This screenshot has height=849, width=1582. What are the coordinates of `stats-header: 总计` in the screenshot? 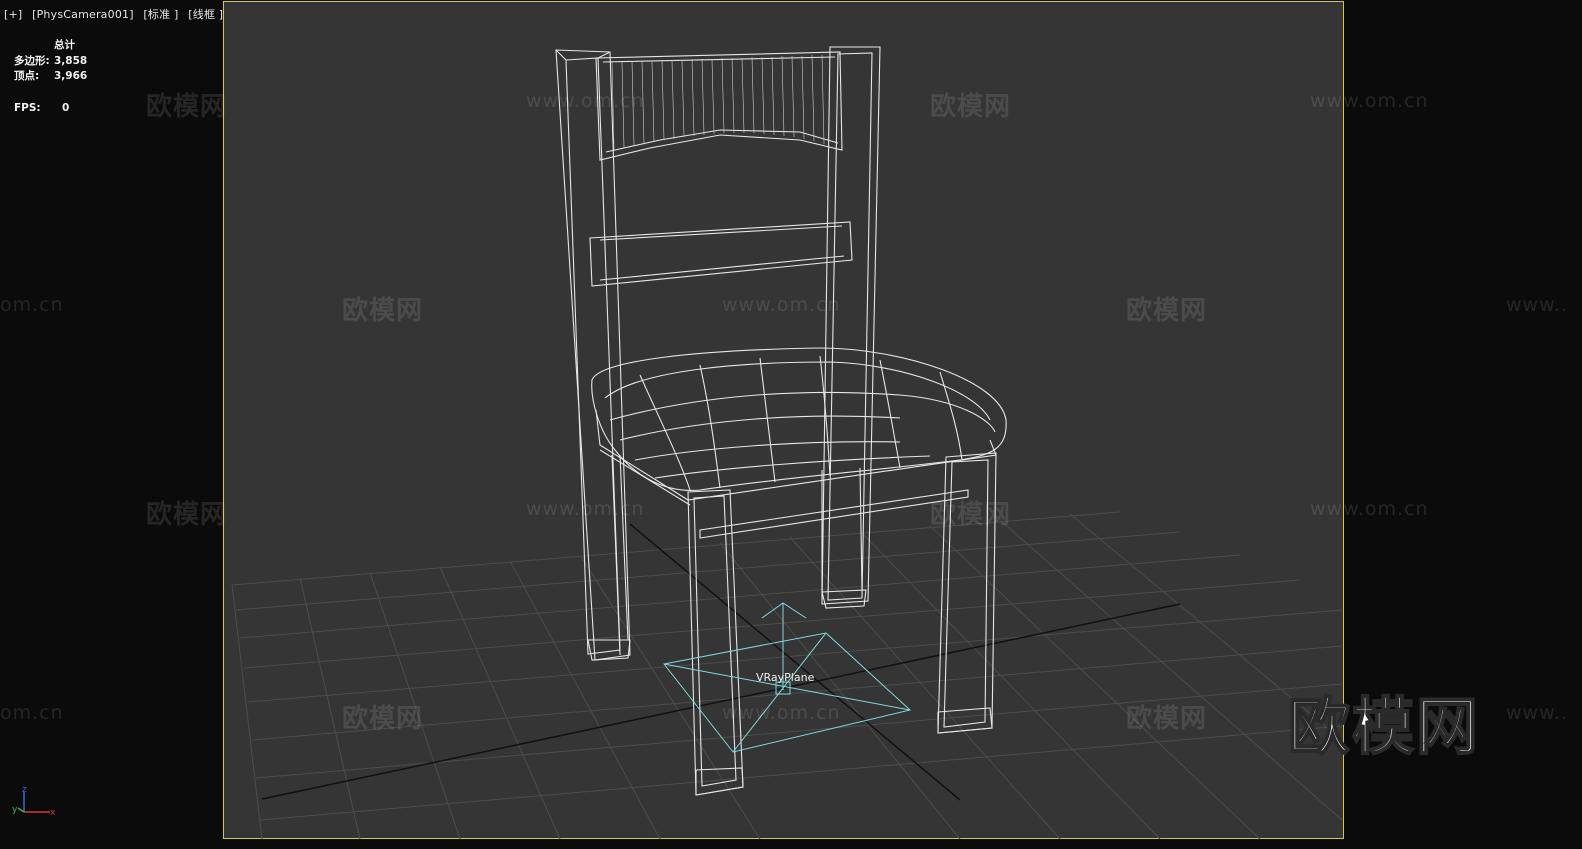 It's located at (64, 45).